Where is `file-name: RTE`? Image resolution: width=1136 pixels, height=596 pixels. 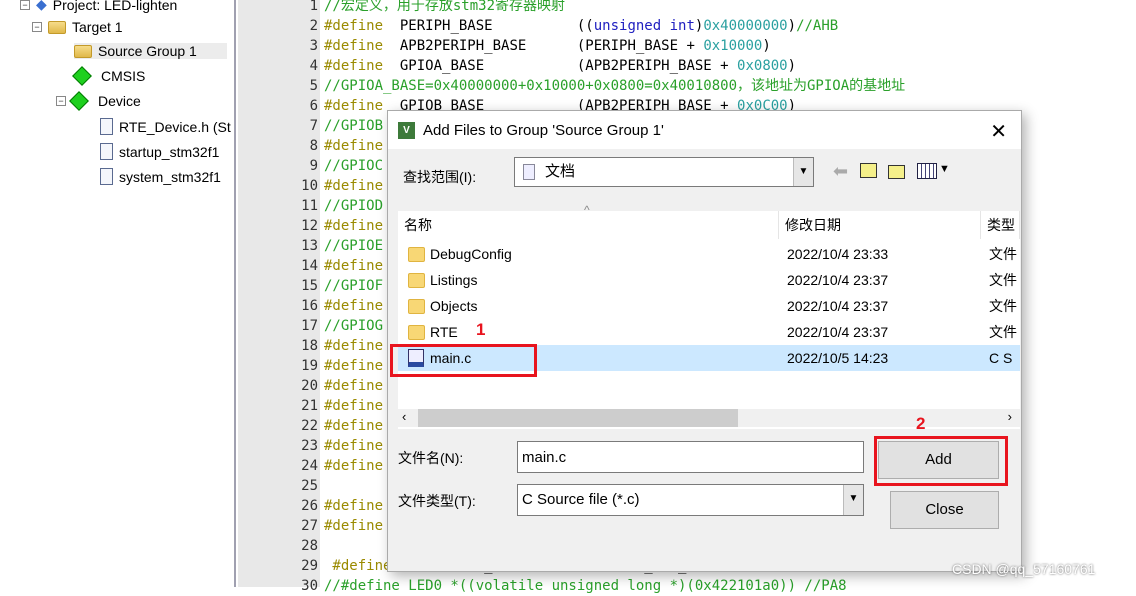
file-name: RTE is located at coordinates (444, 332).